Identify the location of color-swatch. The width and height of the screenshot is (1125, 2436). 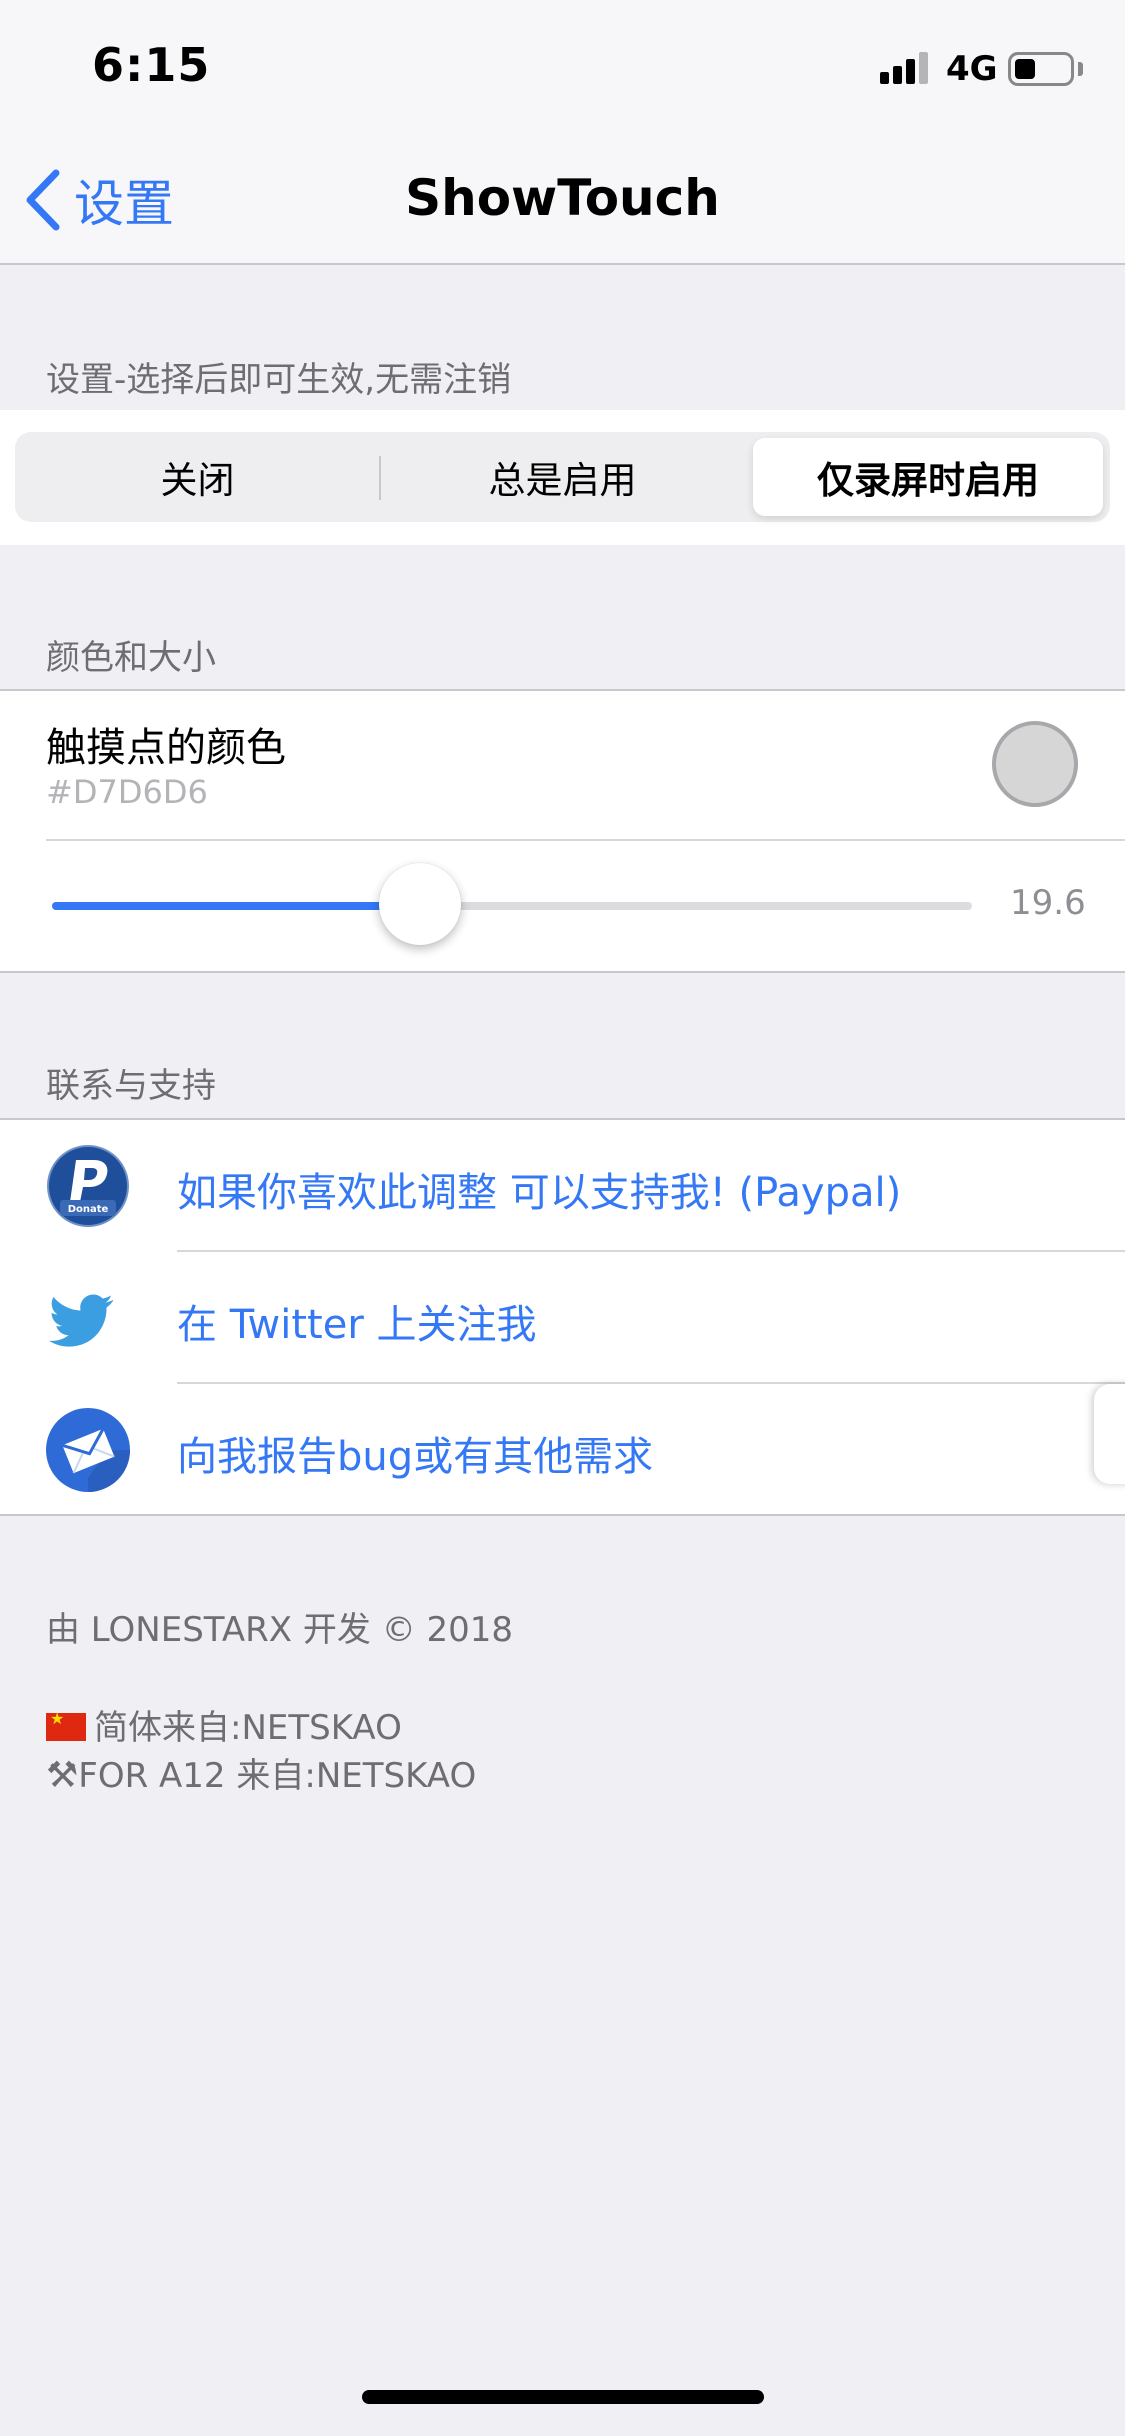
(1035, 764).